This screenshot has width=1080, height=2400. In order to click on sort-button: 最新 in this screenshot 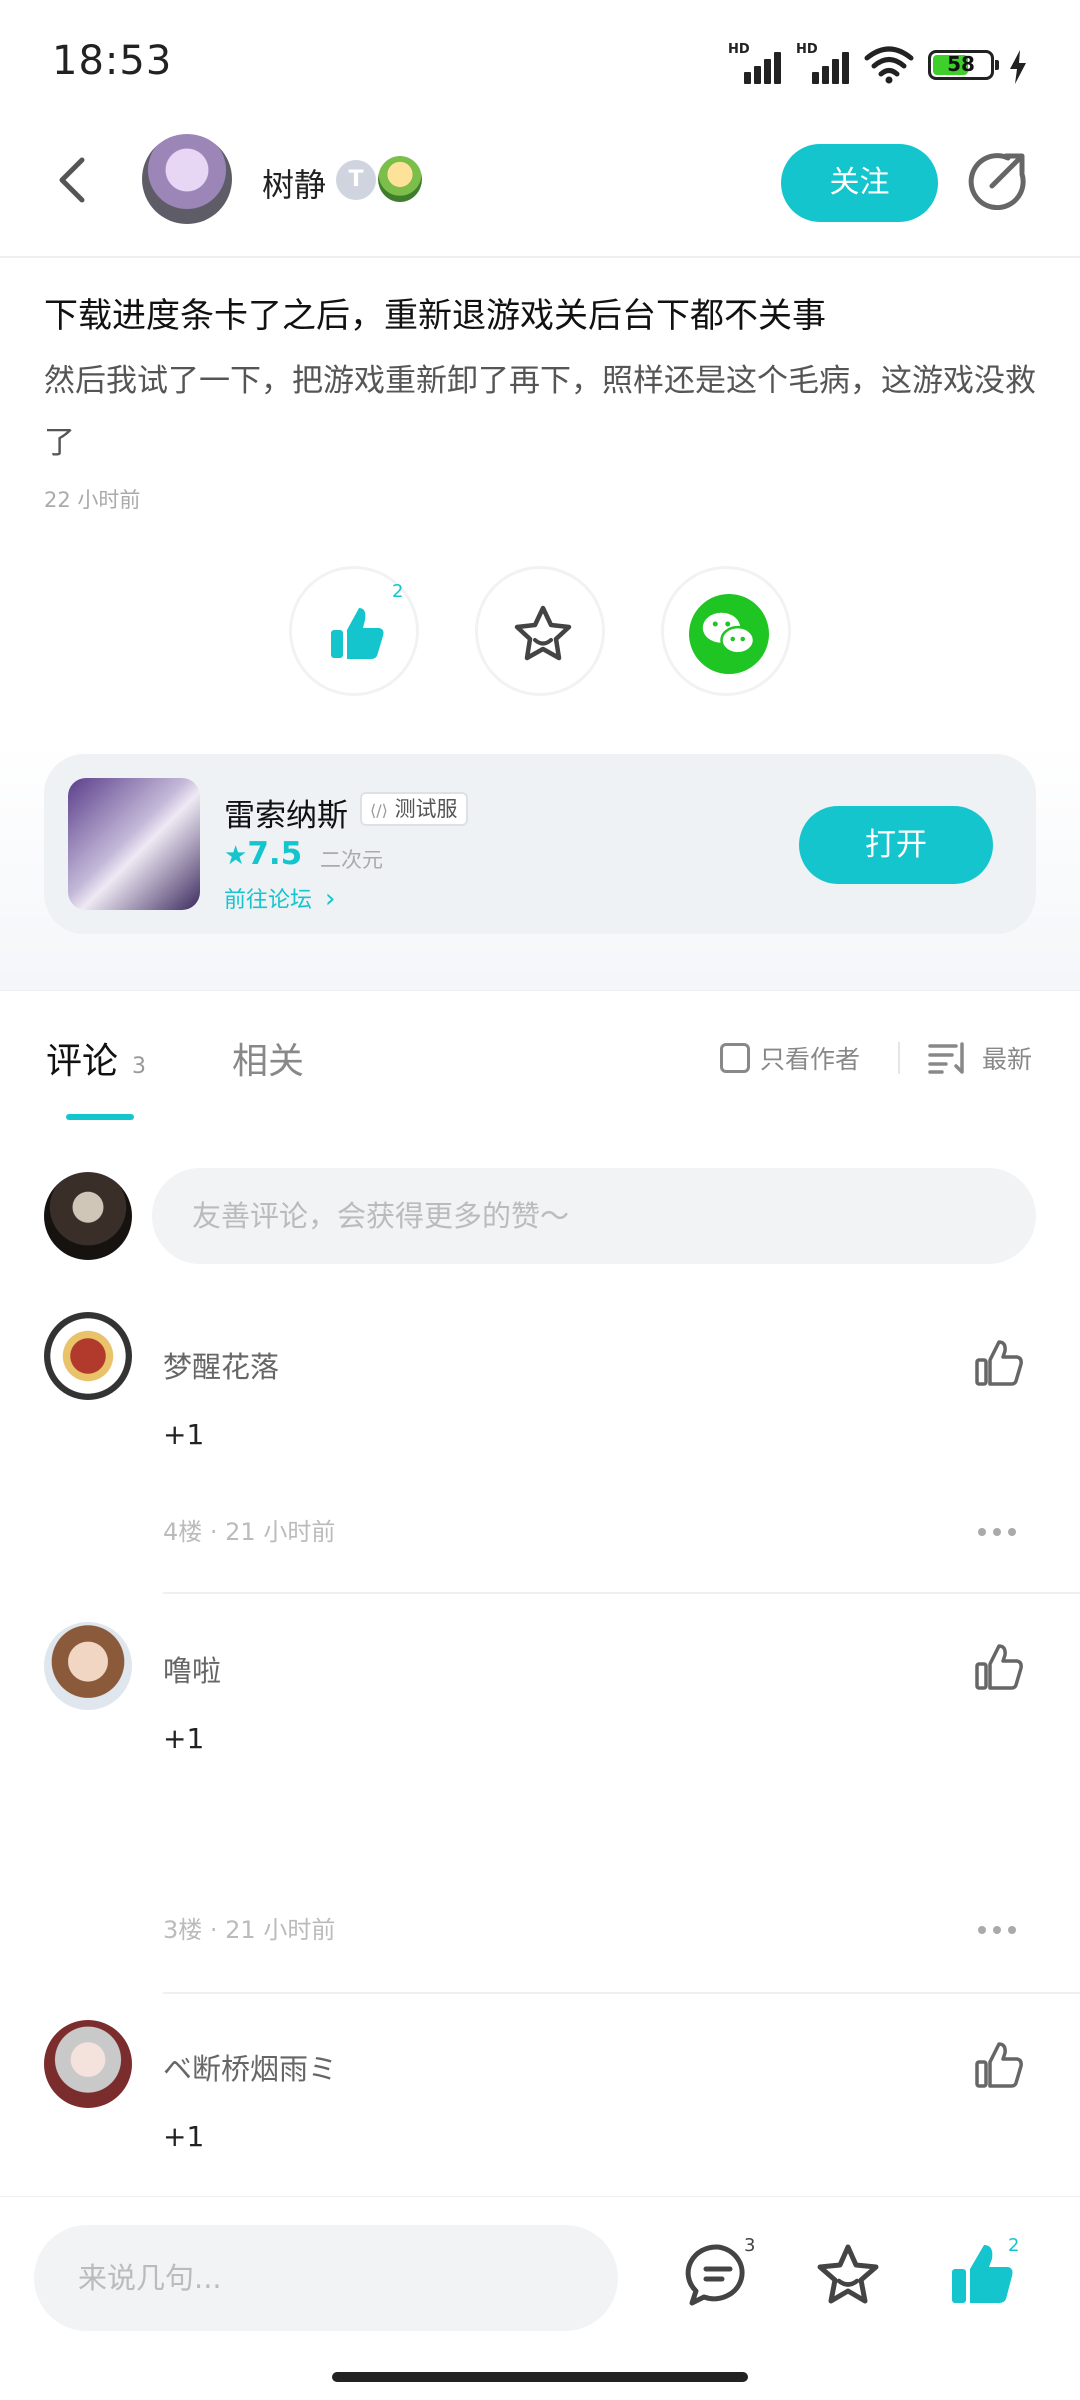, I will do `click(980, 1058)`.